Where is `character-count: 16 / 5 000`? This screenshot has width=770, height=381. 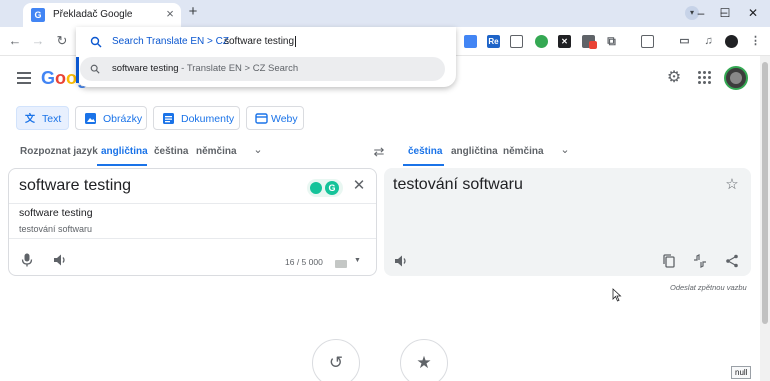 character-count: 16 / 5 000 is located at coordinates (304, 262).